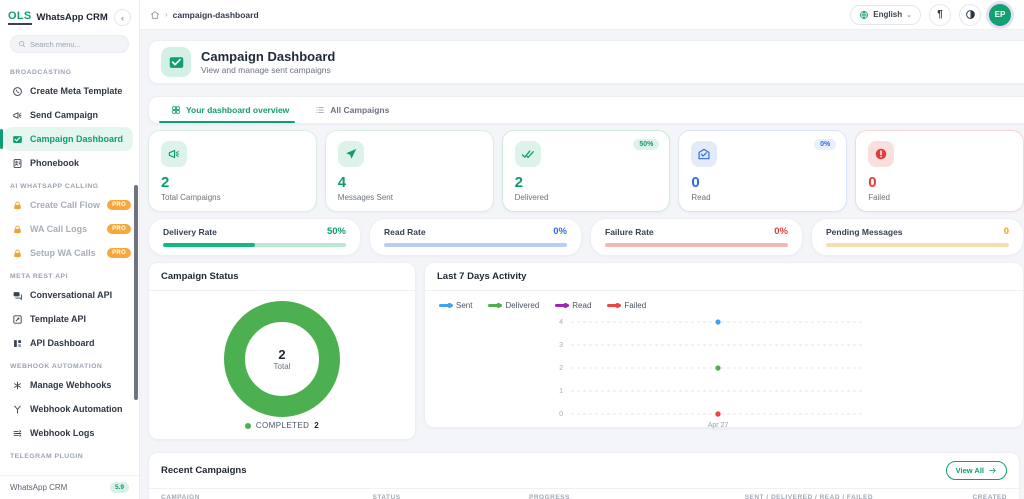  I want to click on lock-icon, so click(17, 253).